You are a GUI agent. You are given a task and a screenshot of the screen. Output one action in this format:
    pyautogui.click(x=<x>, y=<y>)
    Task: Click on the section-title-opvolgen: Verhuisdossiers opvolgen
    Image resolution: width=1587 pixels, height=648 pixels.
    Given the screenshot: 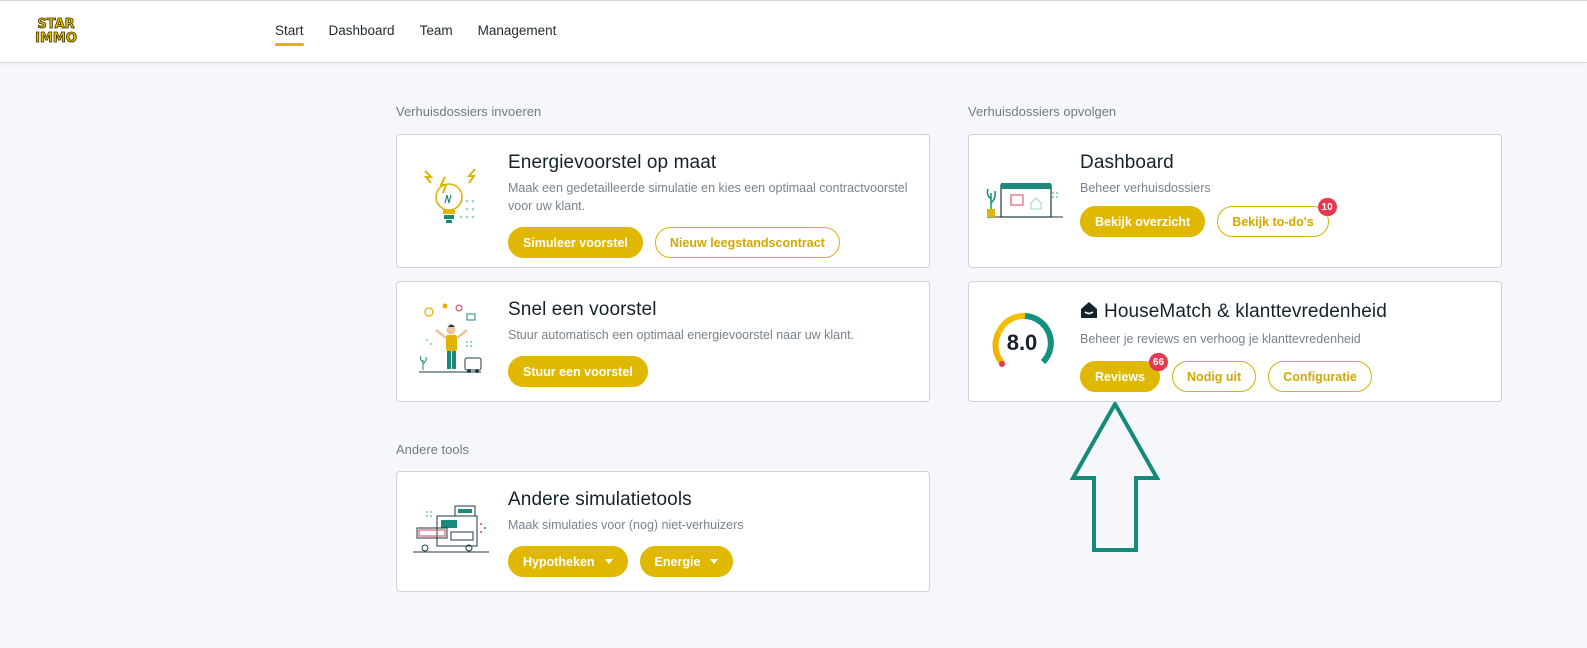 What is the action you would take?
    pyautogui.click(x=1042, y=111)
    